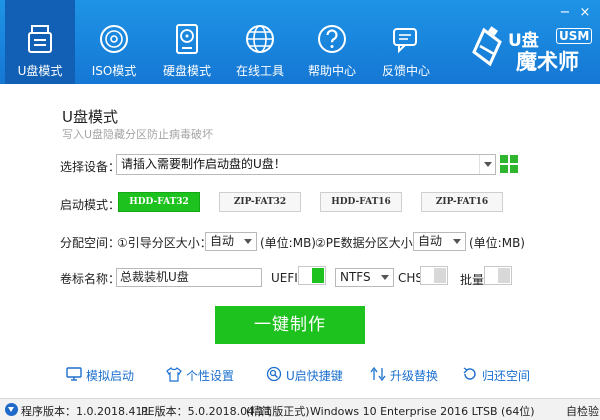 The height and width of the screenshot is (420, 600). Describe the element at coordinates (487, 46) in the screenshot. I see `usb-logo-icon` at that location.